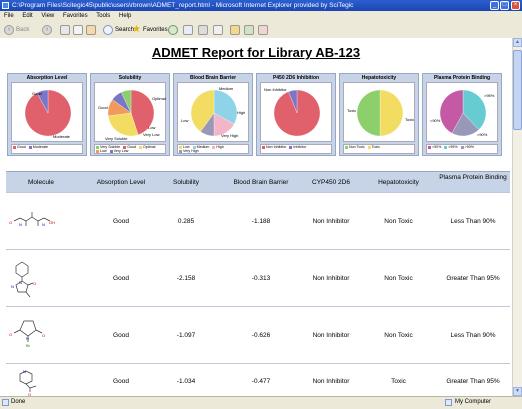 This screenshot has height=409, width=522. What do you see at coordinates (451, 147) in the screenshot?
I see `legend-item: >95%` at bounding box center [451, 147].